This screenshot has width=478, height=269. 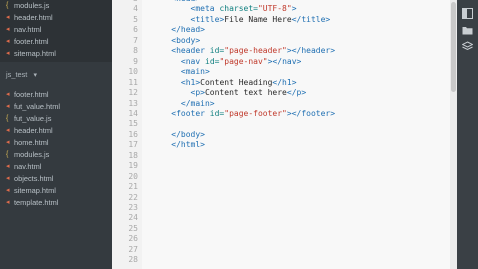 What do you see at coordinates (133, 228) in the screenshot?
I see `line-number: 25` at bounding box center [133, 228].